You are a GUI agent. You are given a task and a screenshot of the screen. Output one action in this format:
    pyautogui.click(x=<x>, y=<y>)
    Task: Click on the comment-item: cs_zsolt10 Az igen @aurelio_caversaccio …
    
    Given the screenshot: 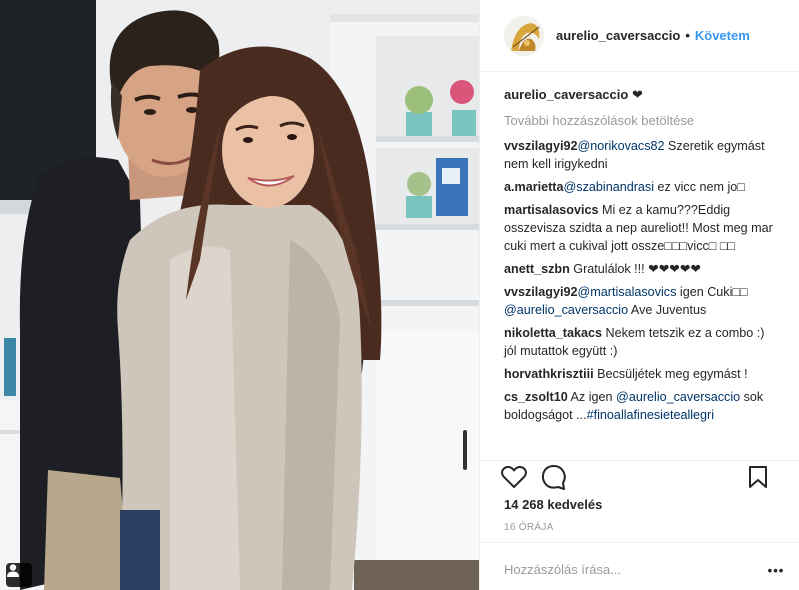 What is the action you would take?
    pyautogui.click(x=642, y=406)
    